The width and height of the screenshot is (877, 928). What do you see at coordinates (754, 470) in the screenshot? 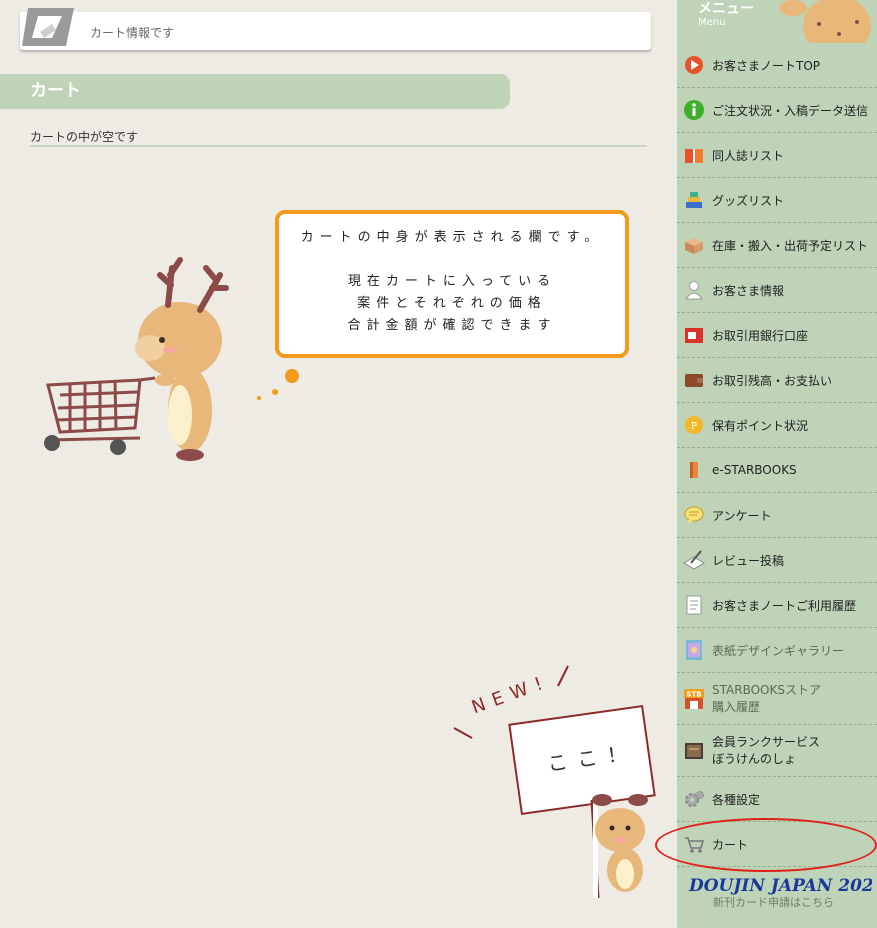
I see `sidebar-item-label: e-STARBOOKS` at bounding box center [754, 470].